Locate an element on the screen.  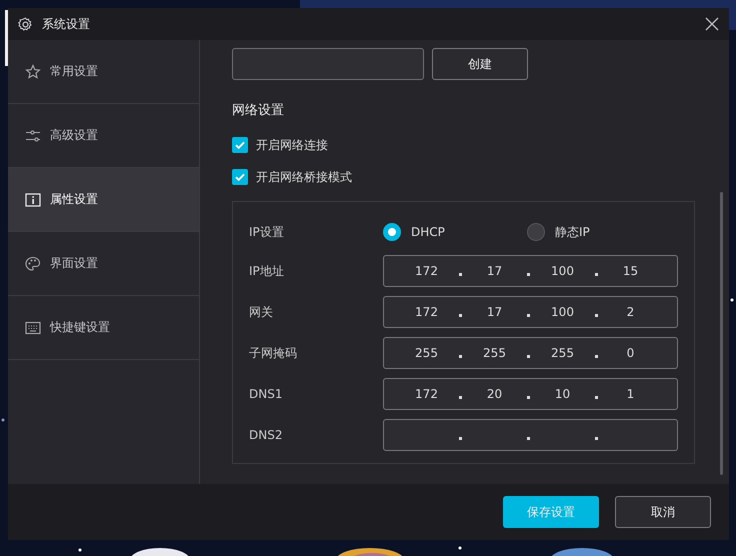
octet-value: 20 is located at coordinates (494, 394).